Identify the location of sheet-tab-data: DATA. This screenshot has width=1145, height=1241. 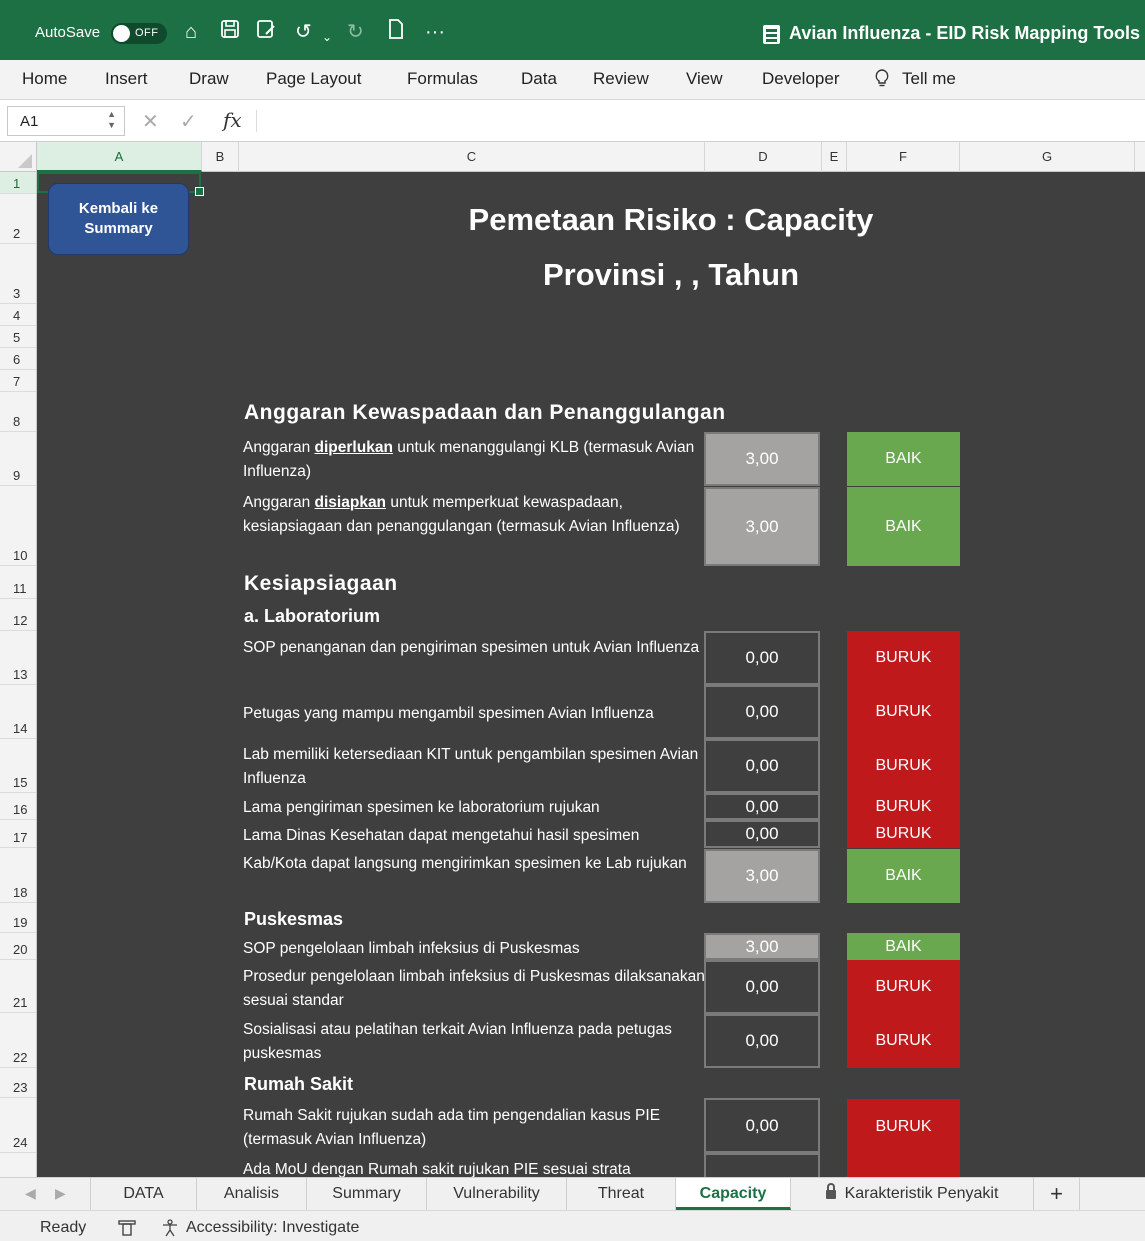
(143, 1194).